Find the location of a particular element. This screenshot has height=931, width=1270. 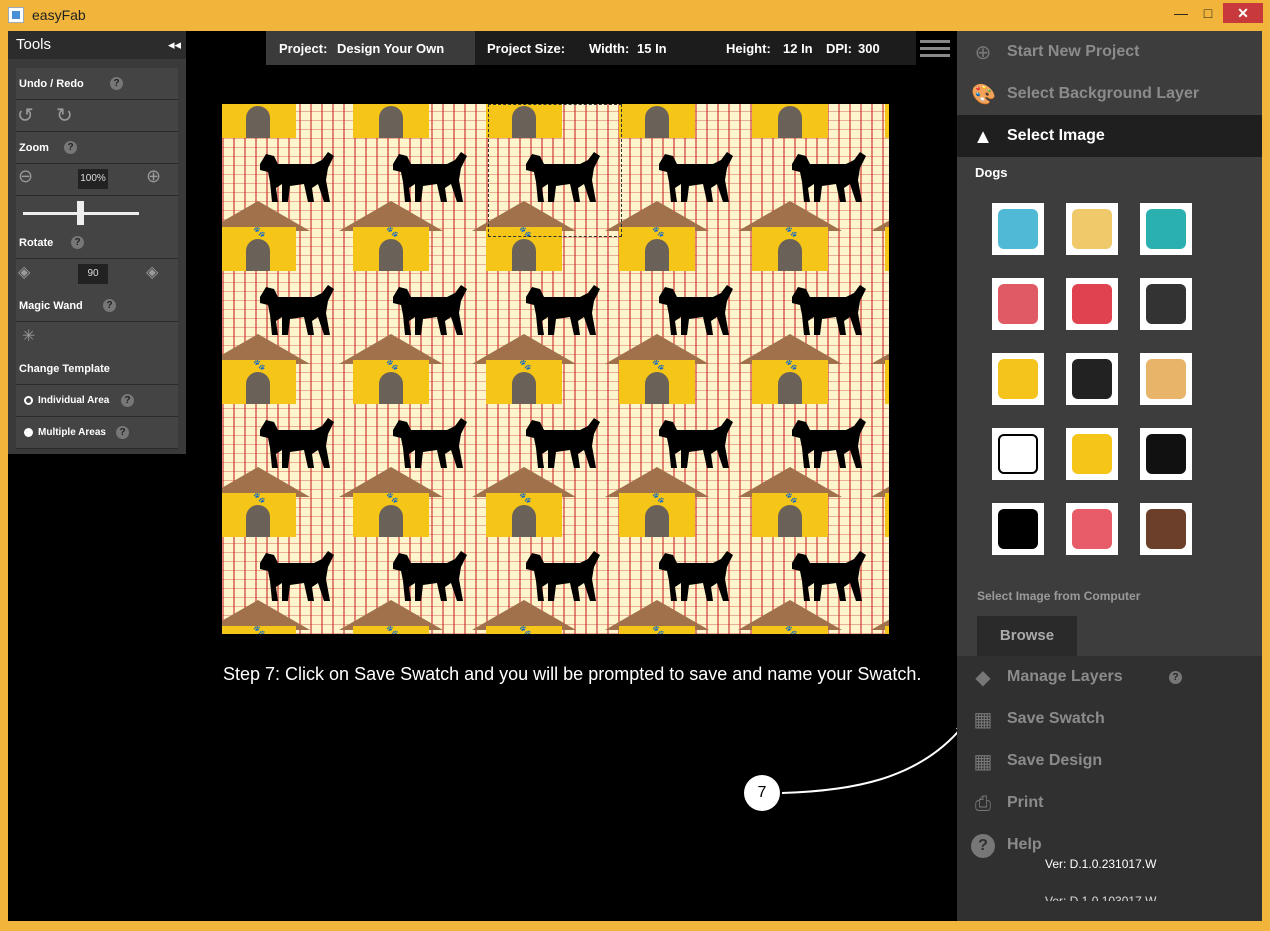

multiple-areas-label: Multiple Areas is located at coordinates (72, 432).